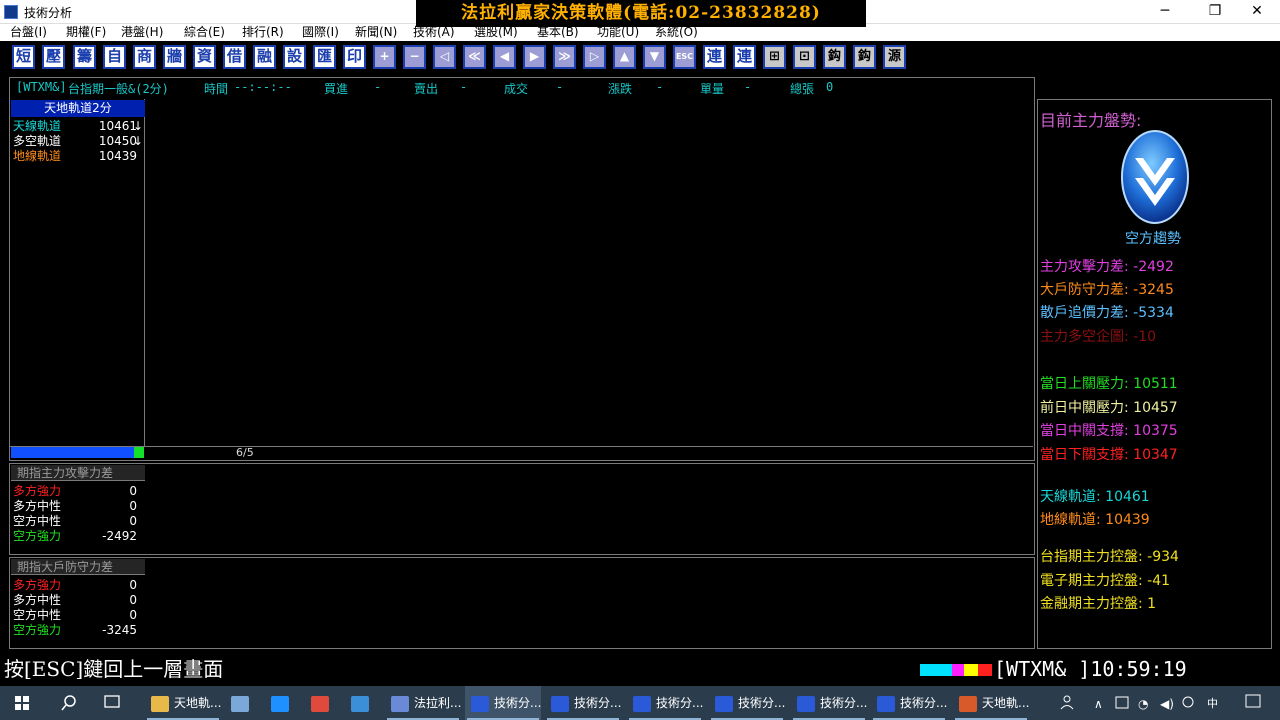 The image size is (1280, 720). What do you see at coordinates (78, 585) in the screenshot?
I see `sub2-row: 多方強力 0` at bounding box center [78, 585].